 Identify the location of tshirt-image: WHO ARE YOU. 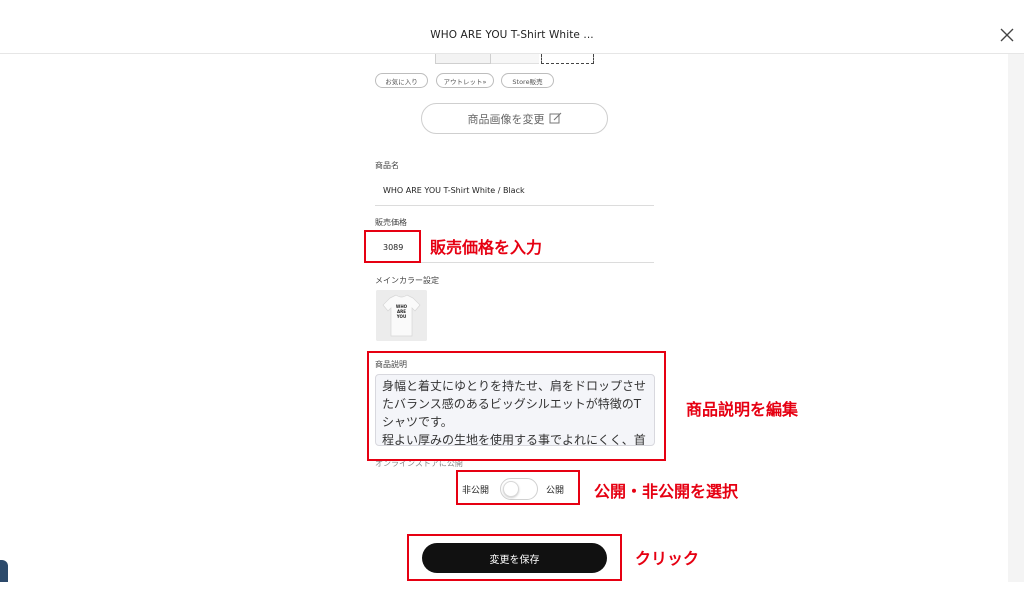
(401, 315).